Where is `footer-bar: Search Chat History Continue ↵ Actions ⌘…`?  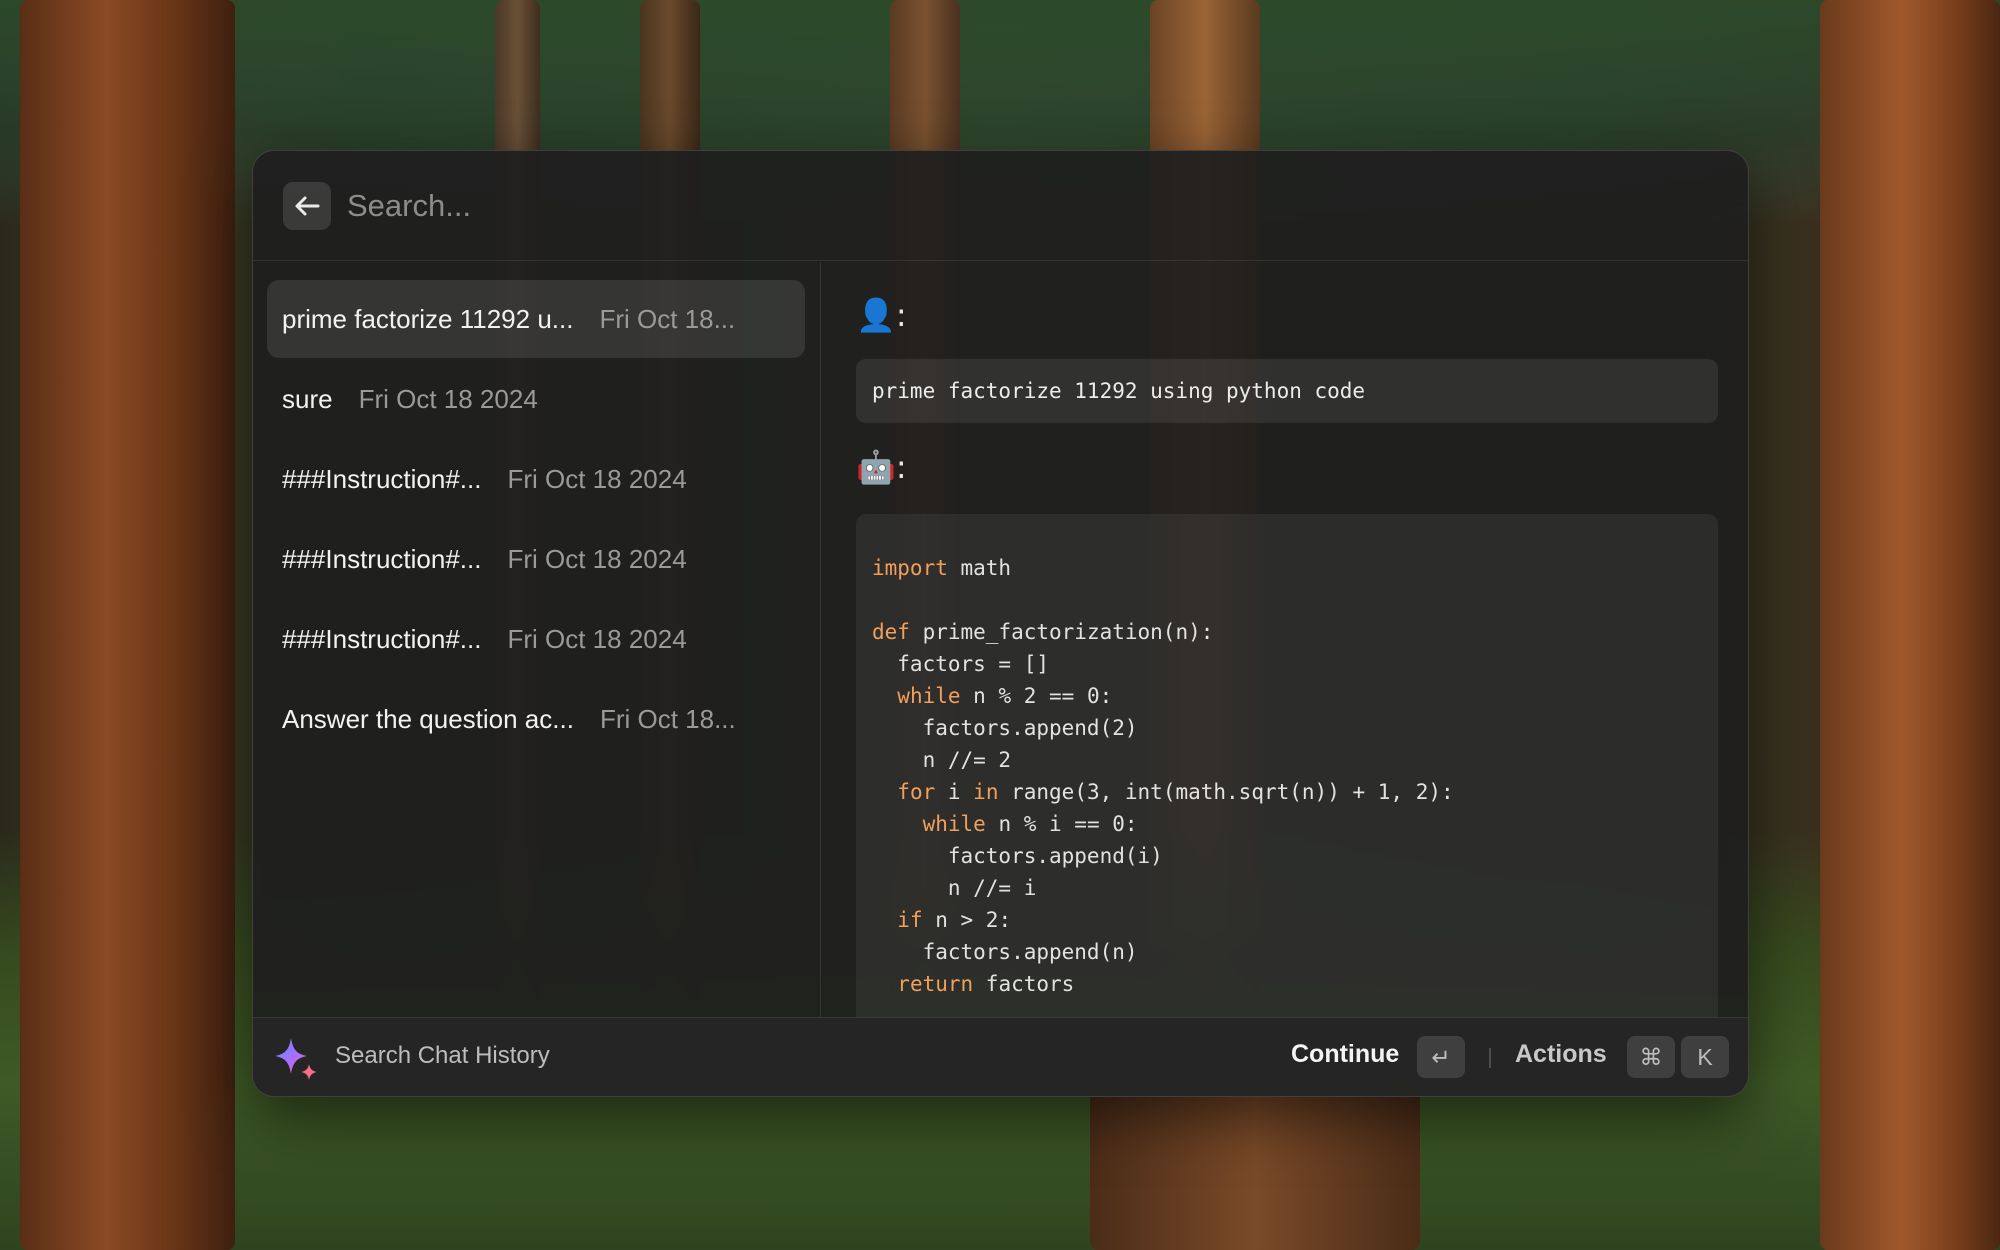 footer-bar: Search Chat History Continue ↵ Actions ⌘… is located at coordinates (1000, 1056).